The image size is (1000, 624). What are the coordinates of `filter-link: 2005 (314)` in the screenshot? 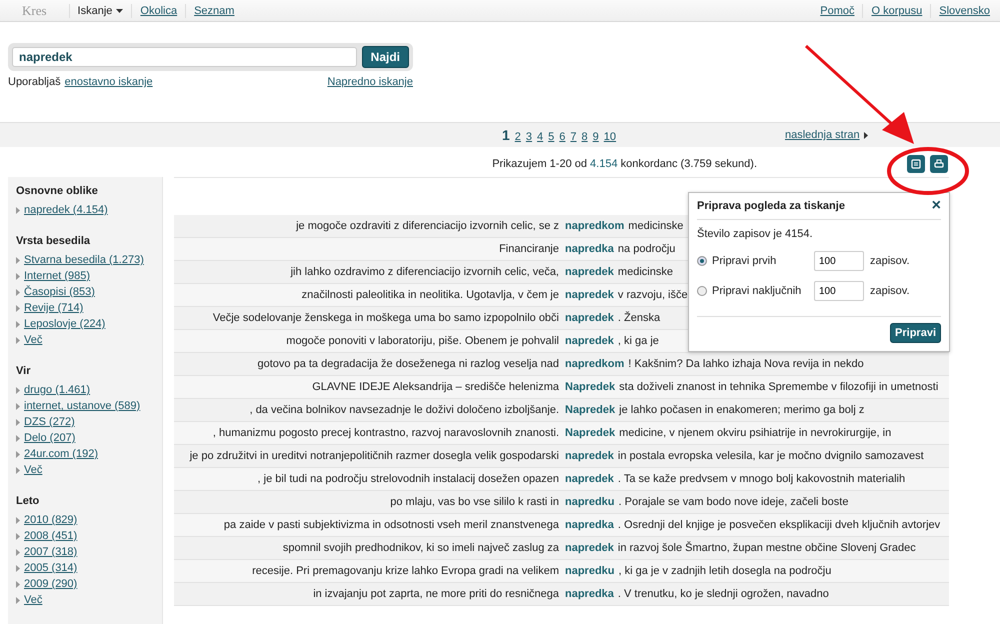 It's located at (51, 568).